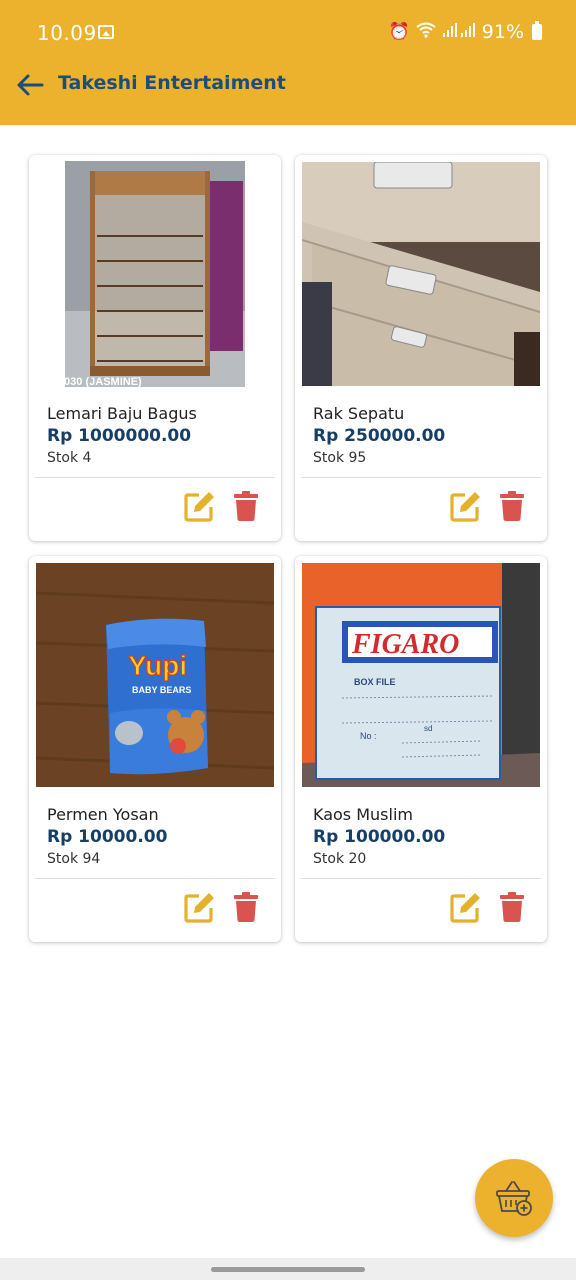 The image size is (576, 1280). Describe the element at coordinates (172, 83) in the screenshot. I see `page-title: Takeshi Entertaiment` at that location.